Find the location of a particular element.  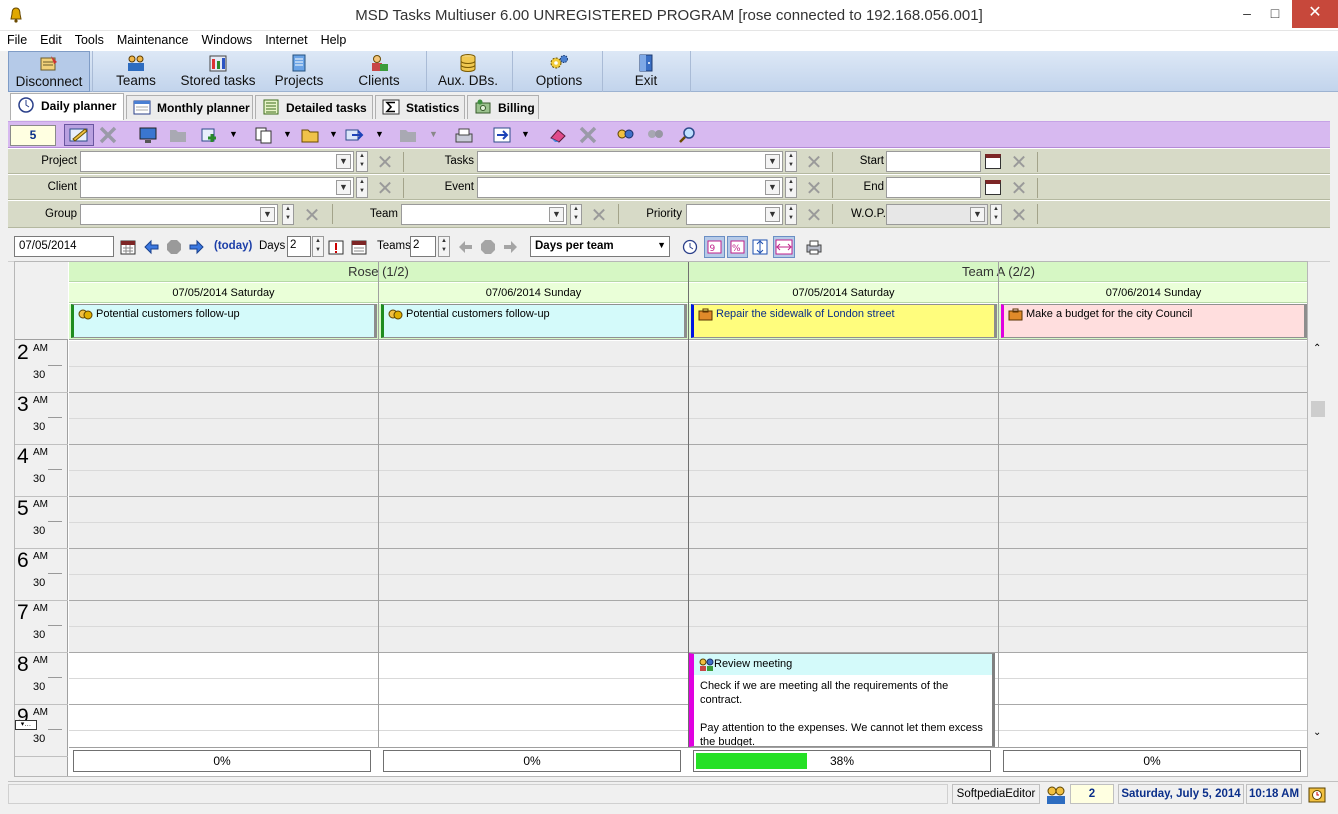

wop-select: ▼ is located at coordinates (937, 214).